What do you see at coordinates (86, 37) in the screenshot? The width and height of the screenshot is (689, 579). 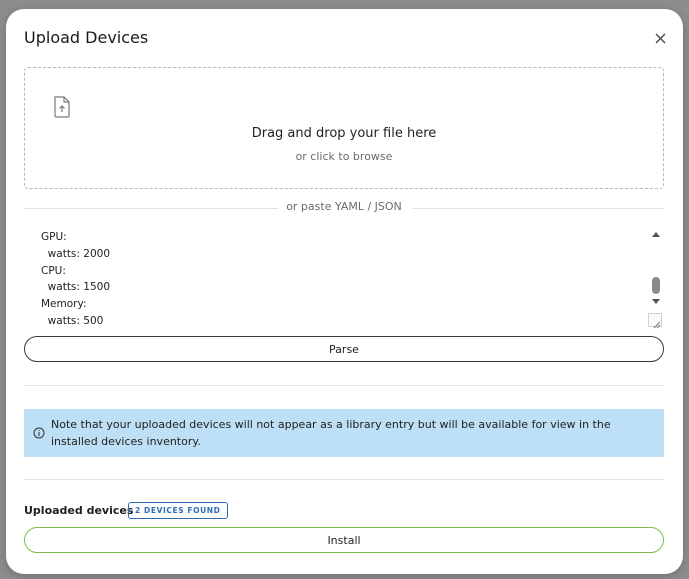 I see `modal-title: Upload Devices` at bounding box center [86, 37].